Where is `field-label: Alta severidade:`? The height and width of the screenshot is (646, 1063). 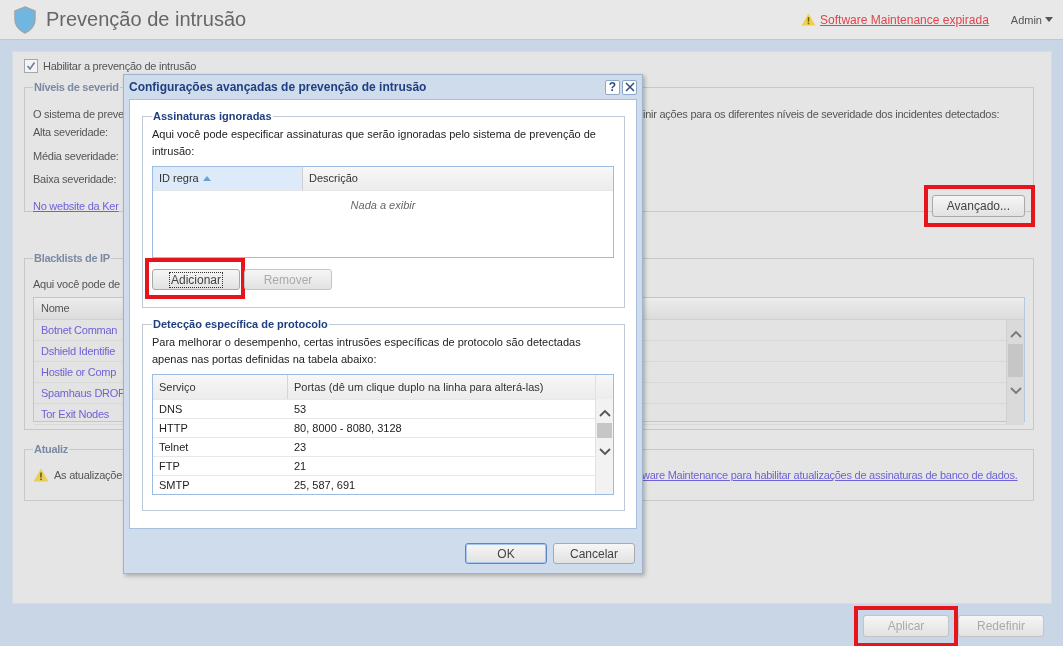
field-label: Alta severidade: is located at coordinates (70, 132).